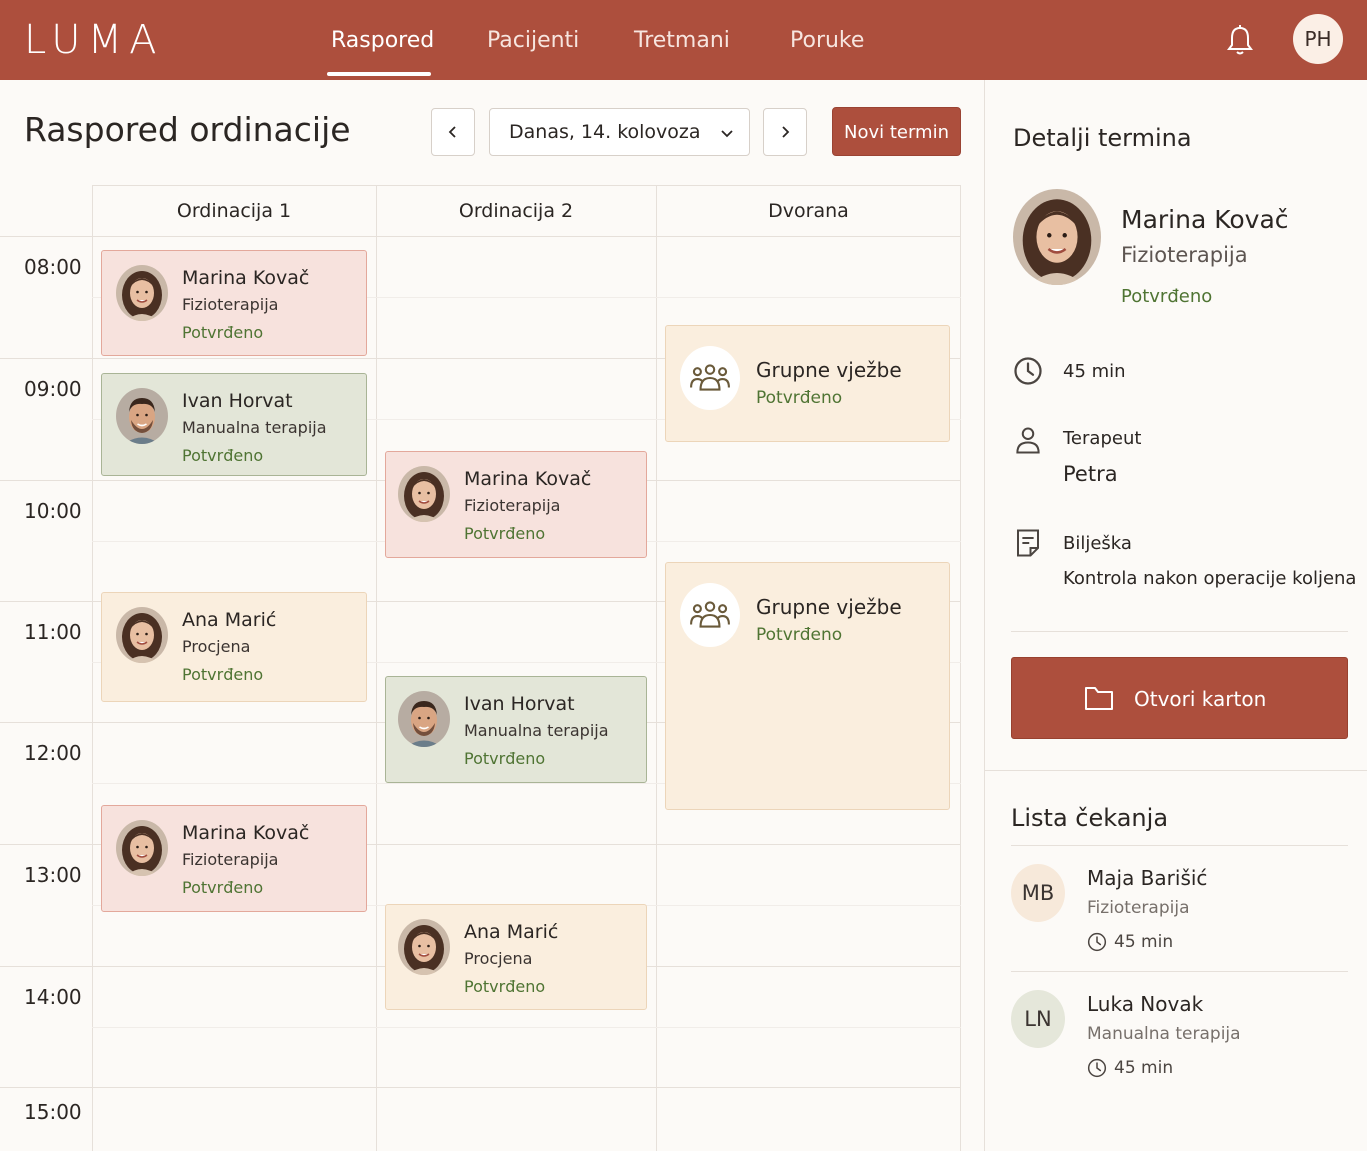  What do you see at coordinates (1240, 40) in the screenshot?
I see `bell-icon` at bounding box center [1240, 40].